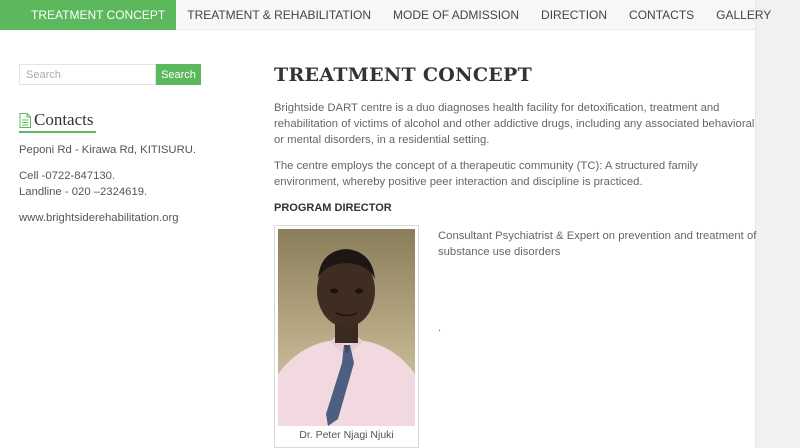 The height and width of the screenshot is (448, 800). I want to click on director-photo, so click(346, 327).